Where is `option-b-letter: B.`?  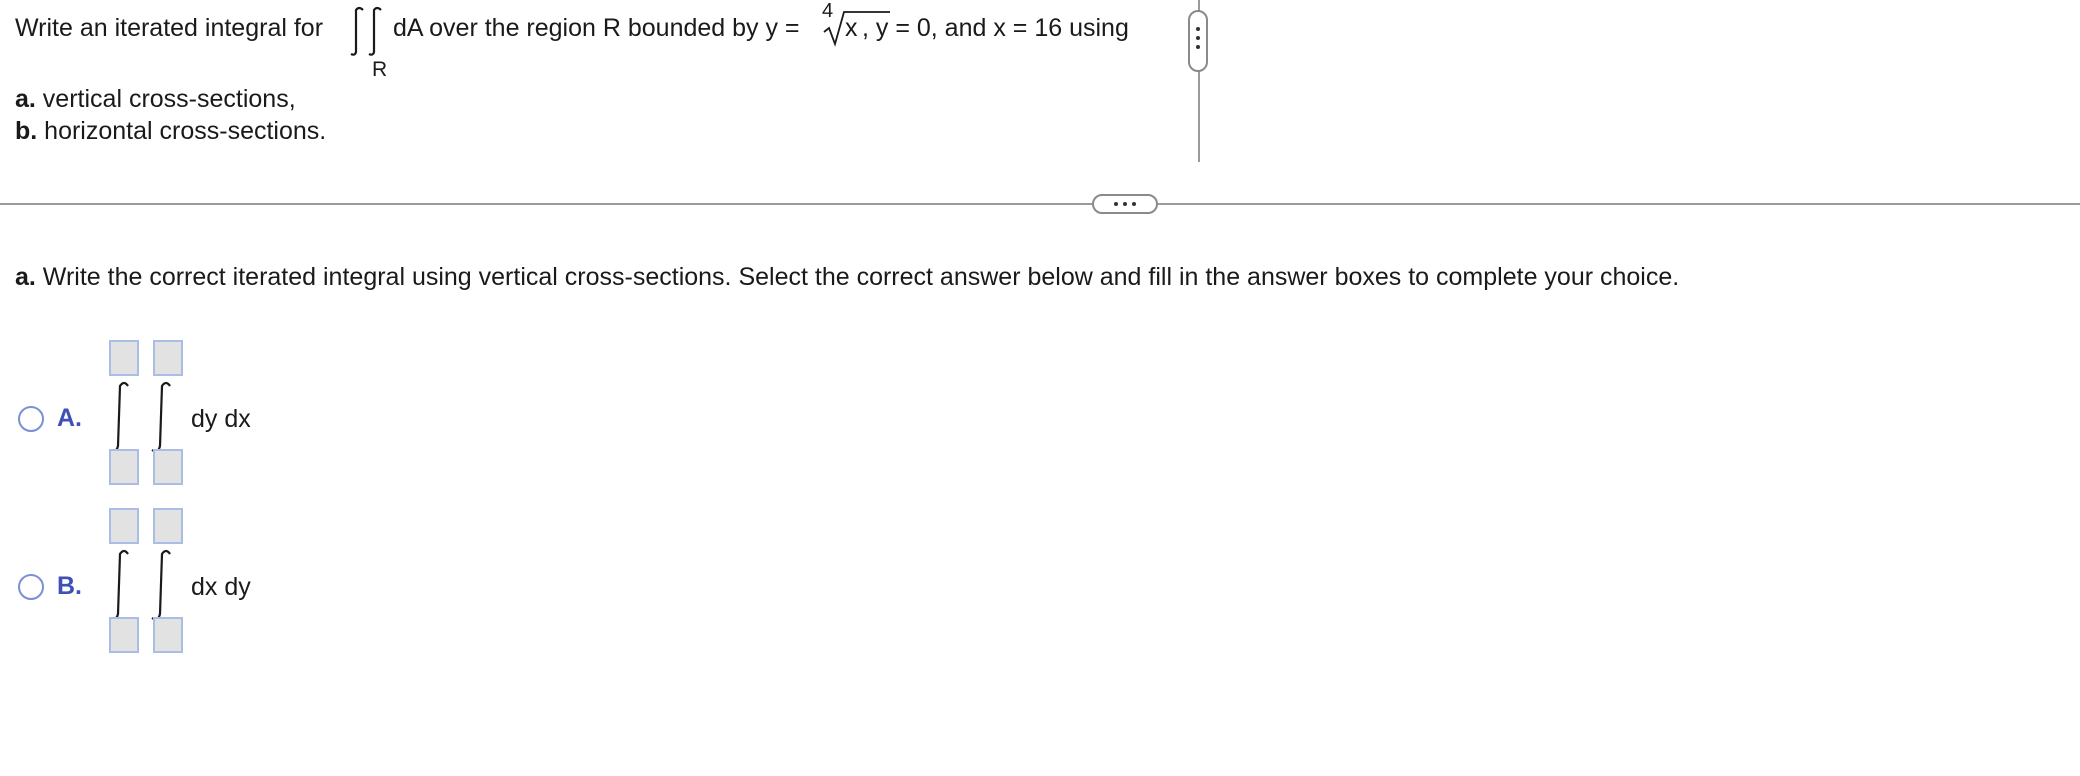
option-b-letter: B. is located at coordinates (69, 586).